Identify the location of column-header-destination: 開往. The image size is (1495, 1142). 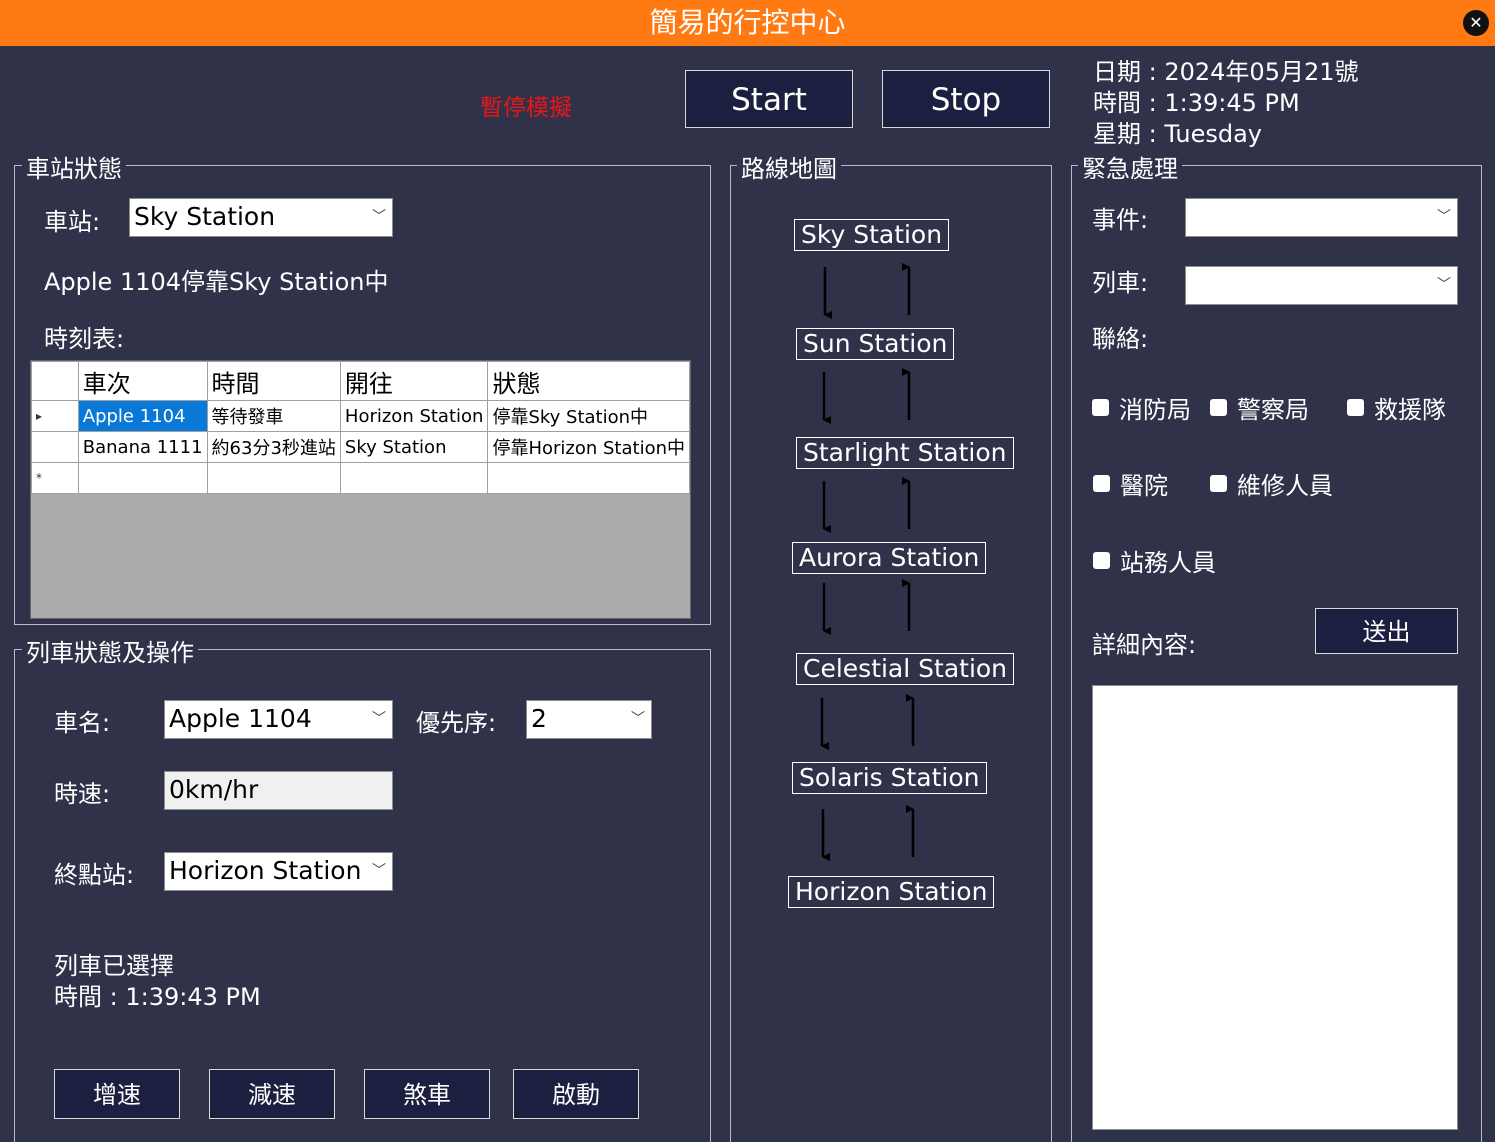
(414, 381).